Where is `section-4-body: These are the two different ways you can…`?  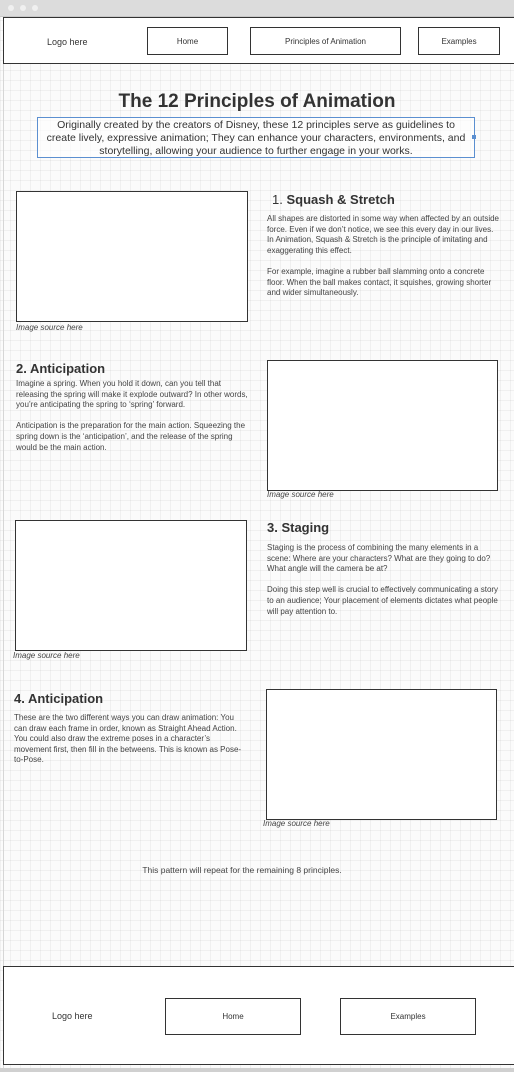
section-4-body: These are the two different ways you can… is located at coordinates (131, 739).